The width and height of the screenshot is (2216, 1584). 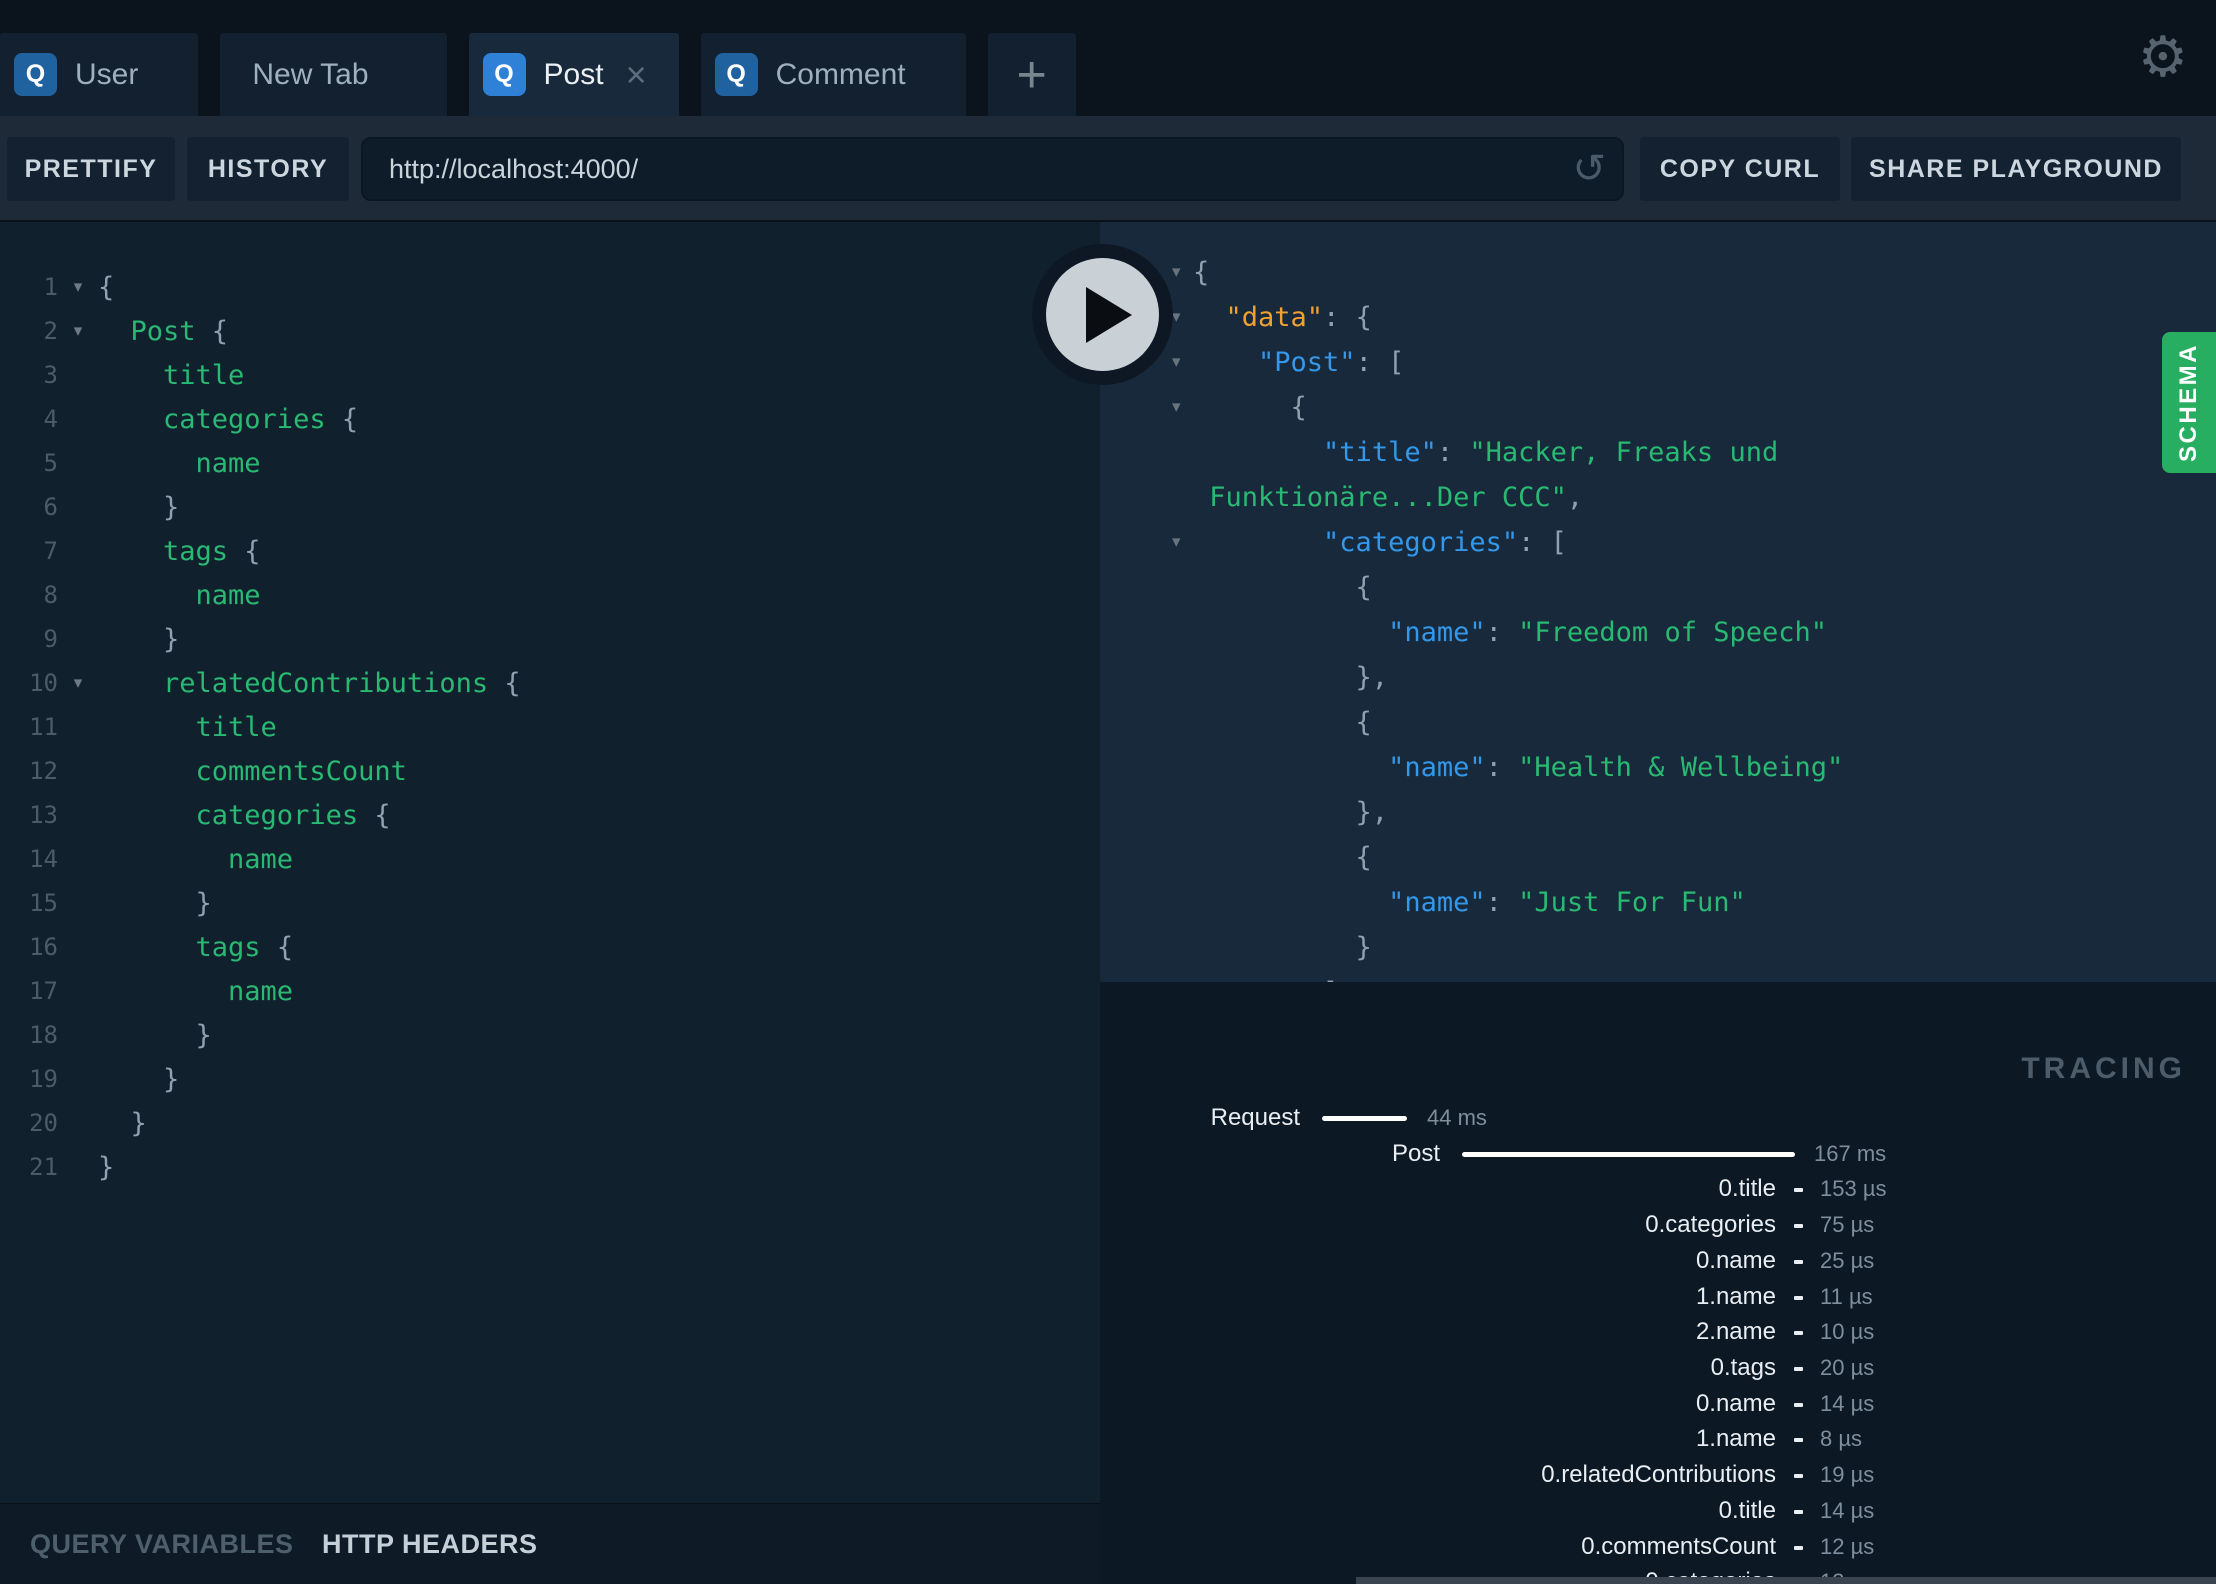 What do you see at coordinates (550, 1079) in the screenshot?
I see `editor-line: 19 }` at bounding box center [550, 1079].